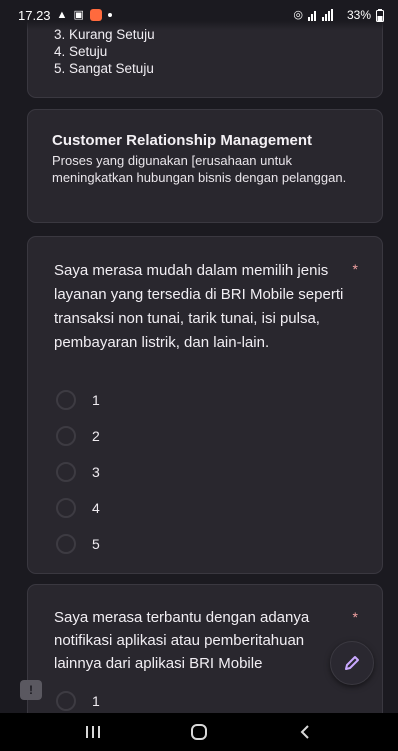 This screenshot has width=398, height=751. I want to click on status-bar: 17.23 ▲ ▣ ◎ 33%, so click(199, 15).